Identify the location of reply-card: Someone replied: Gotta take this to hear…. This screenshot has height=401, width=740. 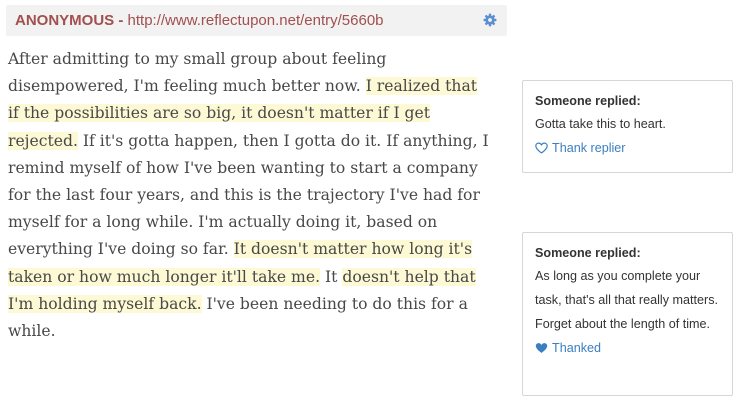
(627, 126).